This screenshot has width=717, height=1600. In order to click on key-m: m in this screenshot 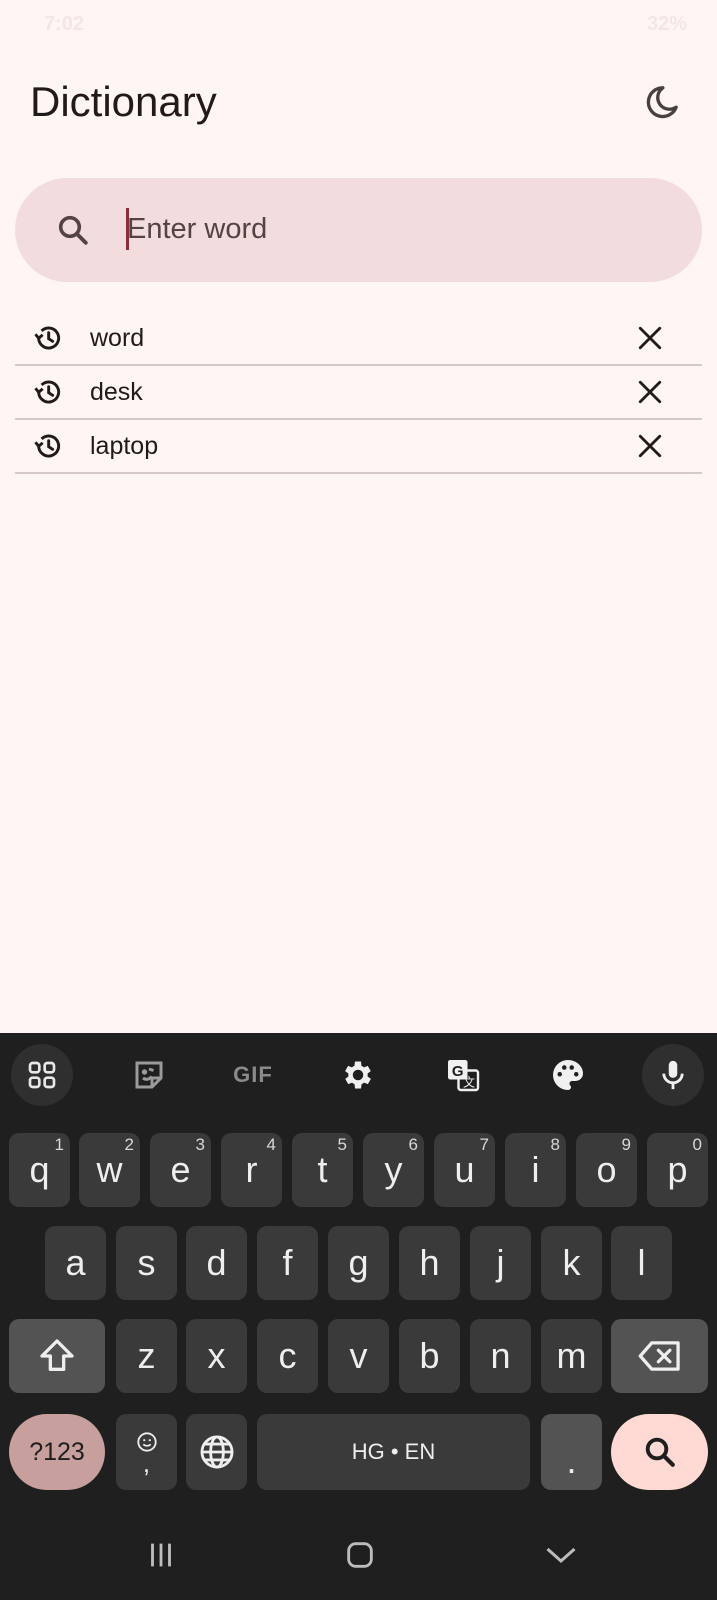, I will do `click(571, 1356)`.